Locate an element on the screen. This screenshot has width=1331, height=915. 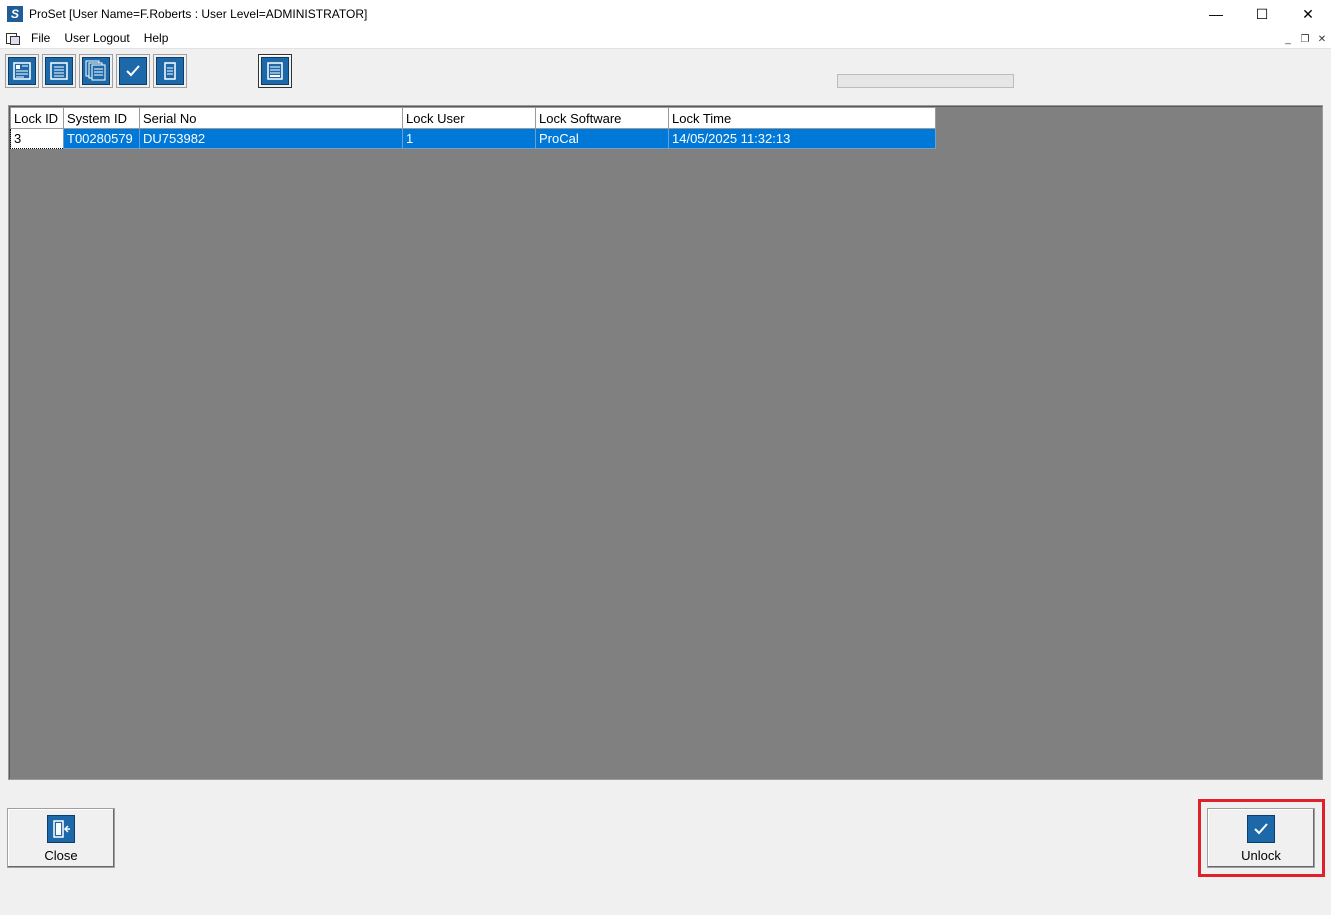
menu-help: Help is located at coordinates (156, 38).